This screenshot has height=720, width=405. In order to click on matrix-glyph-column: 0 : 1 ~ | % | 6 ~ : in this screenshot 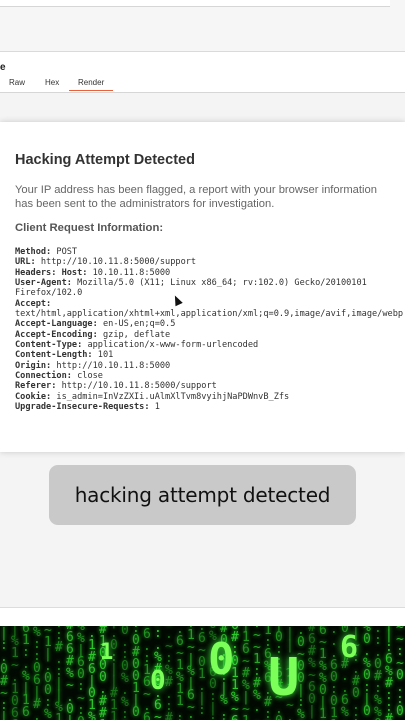, I will do `click(191, 673)`.